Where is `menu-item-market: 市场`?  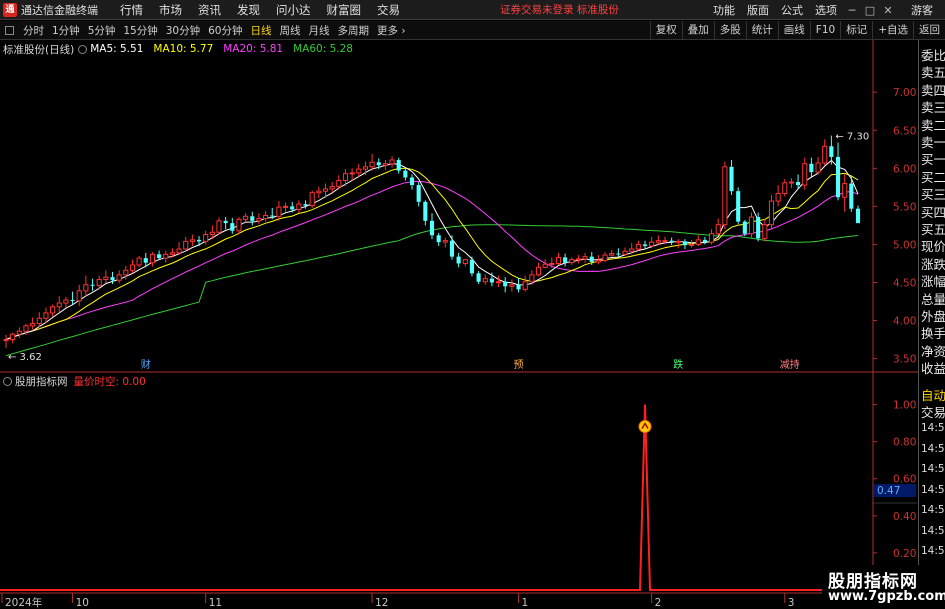
menu-item-market: 市场 is located at coordinates (170, 10).